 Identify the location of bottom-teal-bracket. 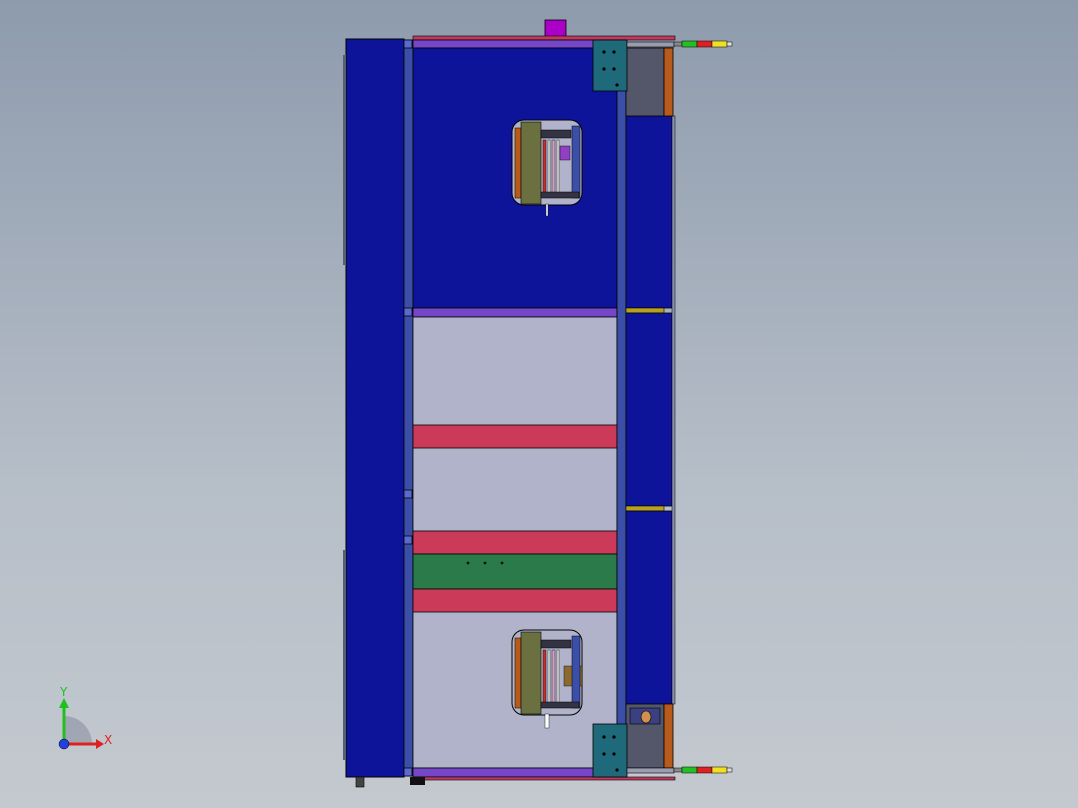
(610, 750).